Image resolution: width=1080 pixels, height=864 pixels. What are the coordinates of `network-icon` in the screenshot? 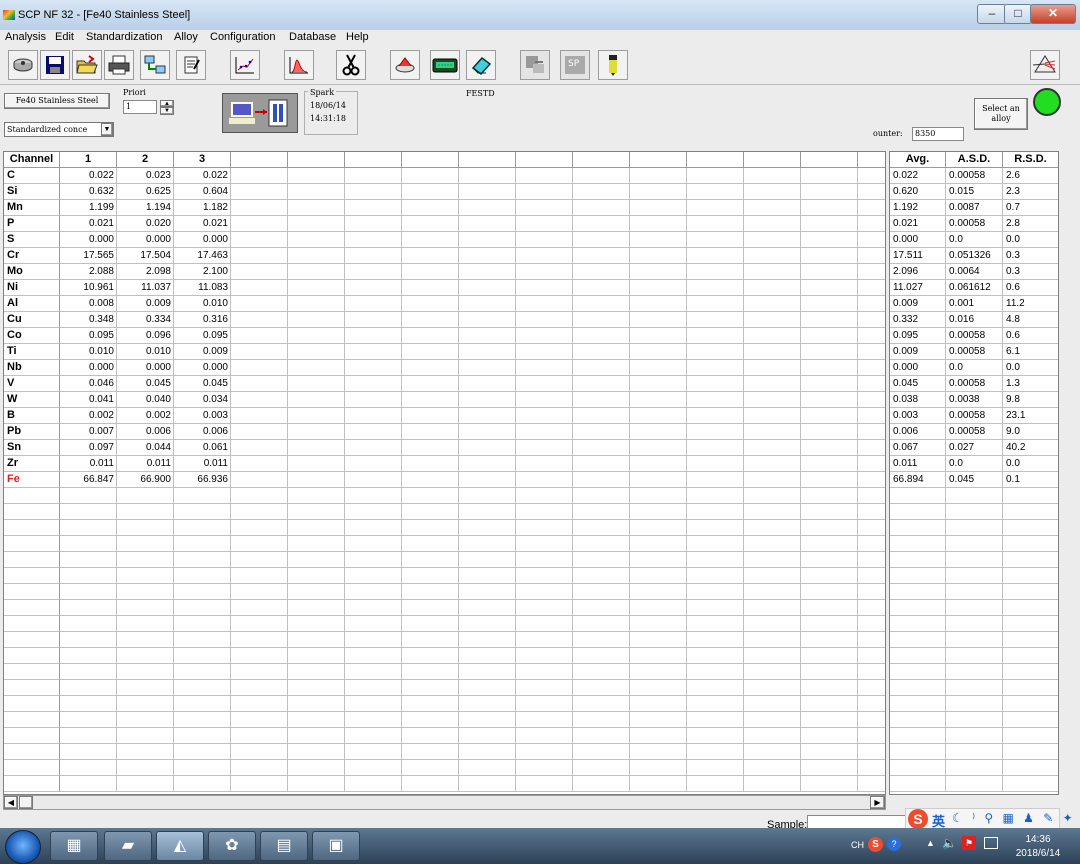 It's located at (155, 65).